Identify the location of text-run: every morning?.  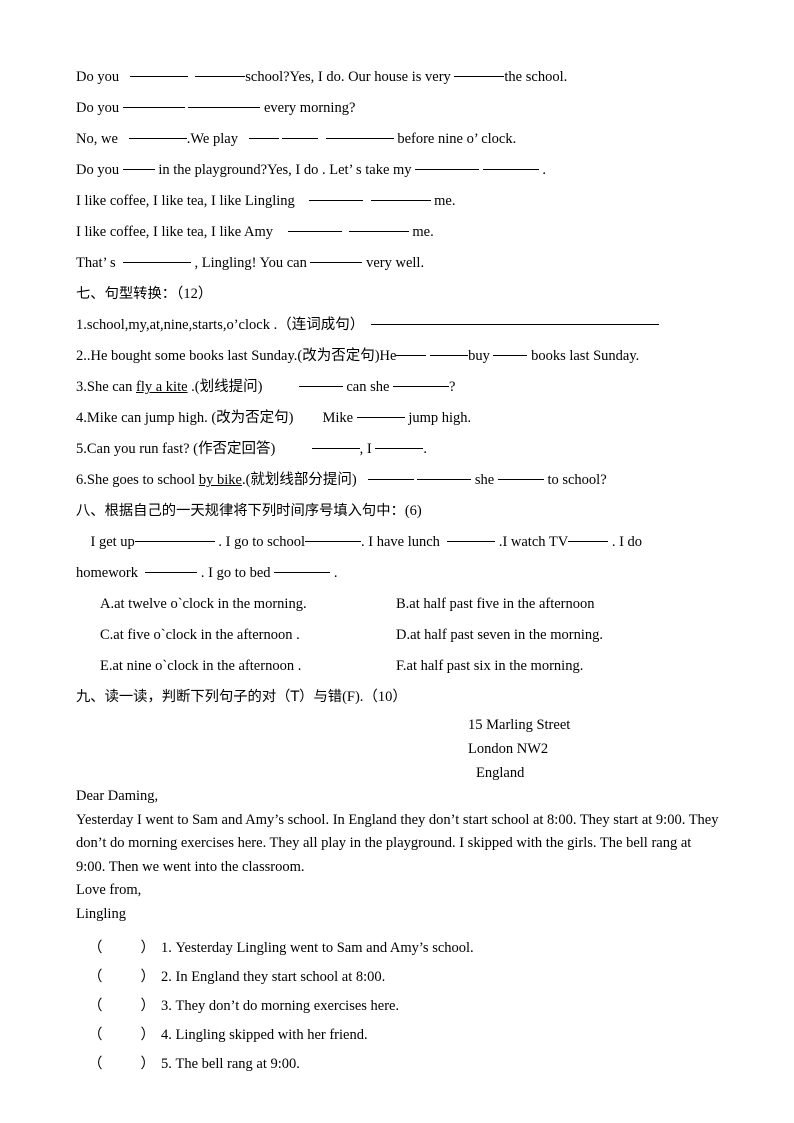
(308, 108).